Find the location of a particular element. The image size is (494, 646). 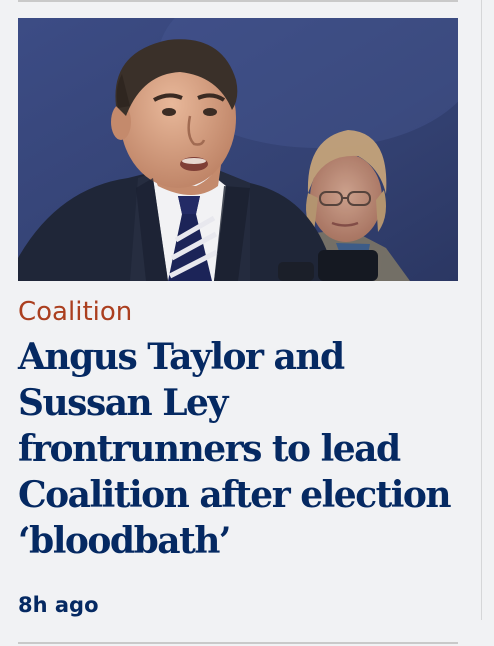

article-age: 8h ago is located at coordinates (58, 605).